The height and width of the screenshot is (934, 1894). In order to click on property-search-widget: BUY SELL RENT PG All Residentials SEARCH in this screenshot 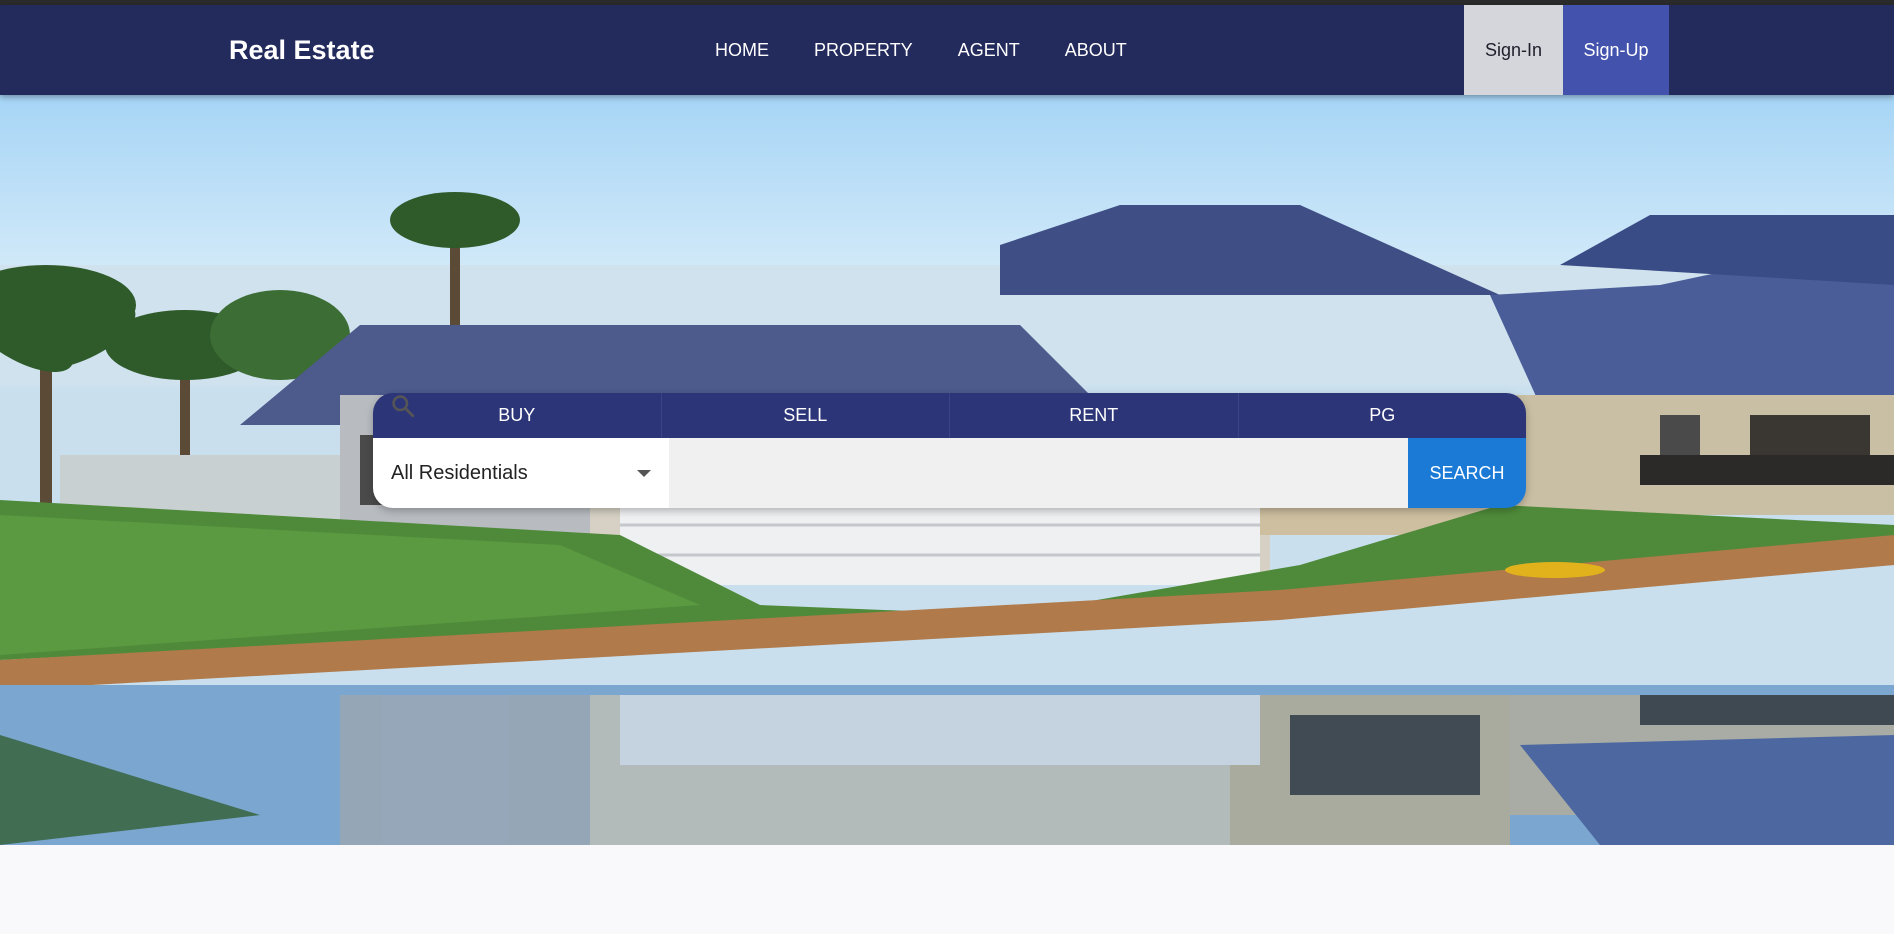, I will do `click(949, 450)`.